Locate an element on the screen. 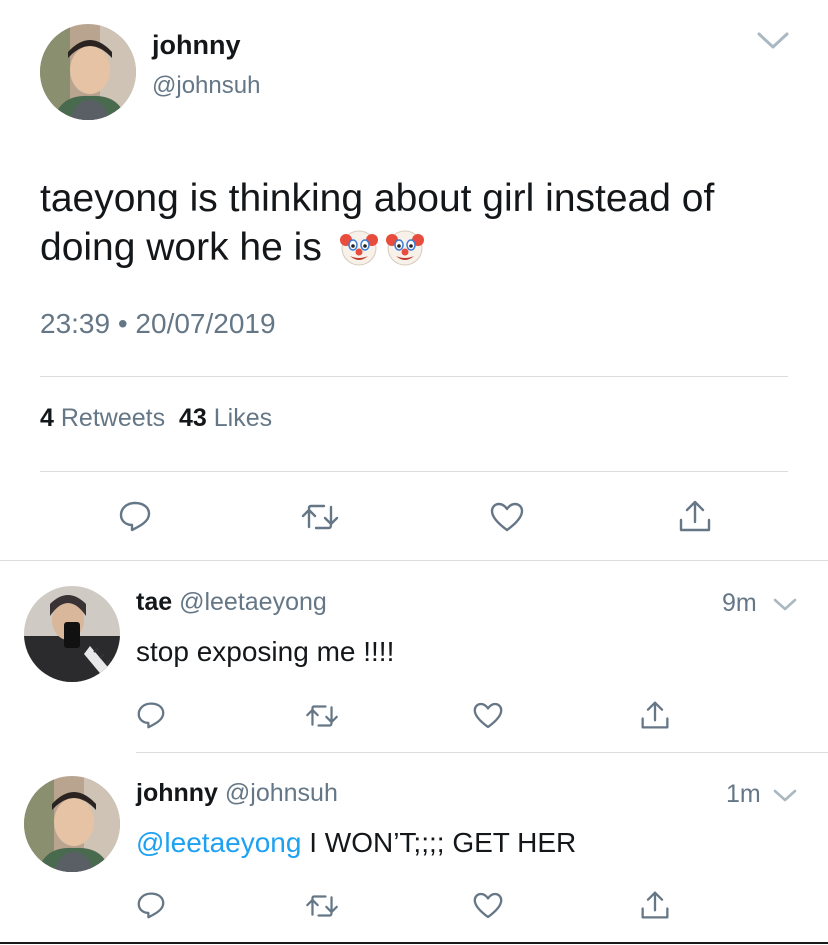 This screenshot has width=828, height=945. retweets-count: 4 is located at coordinates (47, 418).